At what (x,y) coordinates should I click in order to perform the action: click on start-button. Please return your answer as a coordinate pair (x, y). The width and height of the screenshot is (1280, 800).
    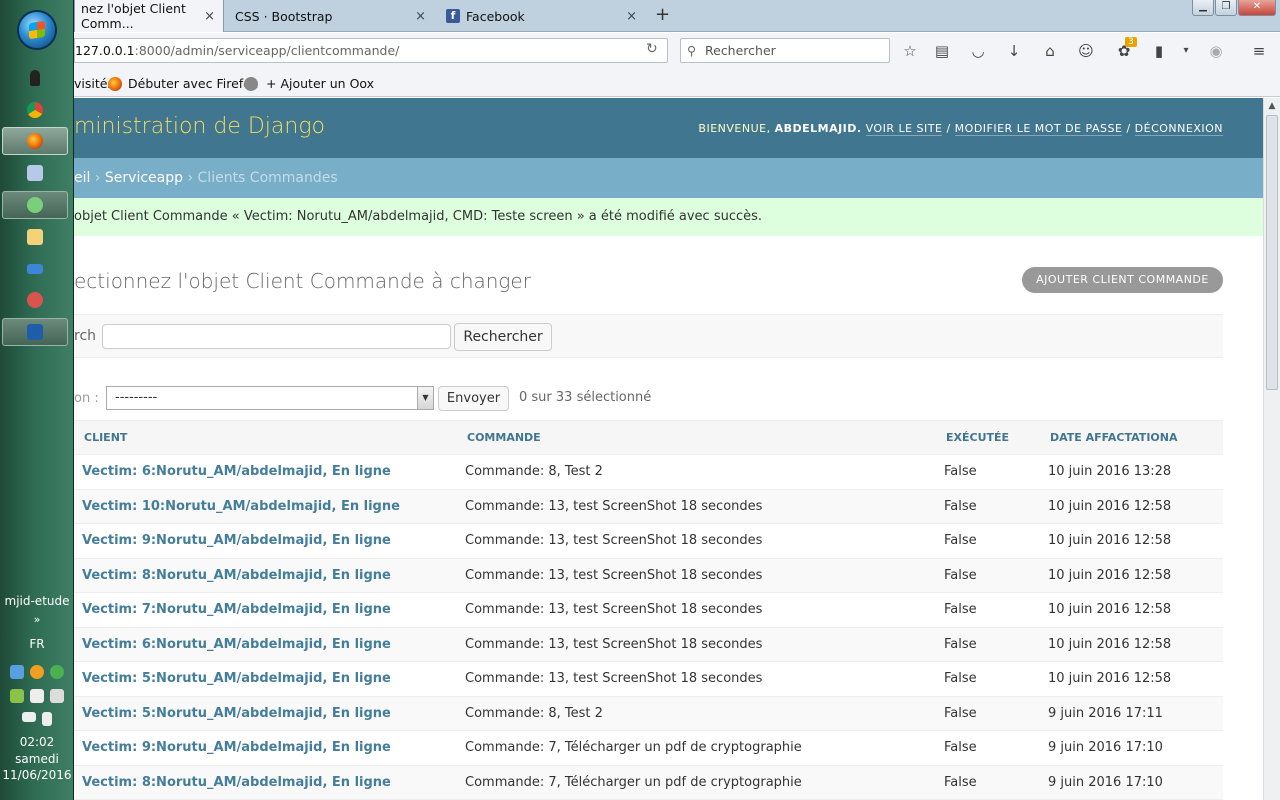
    Looking at the image, I should click on (37, 30).